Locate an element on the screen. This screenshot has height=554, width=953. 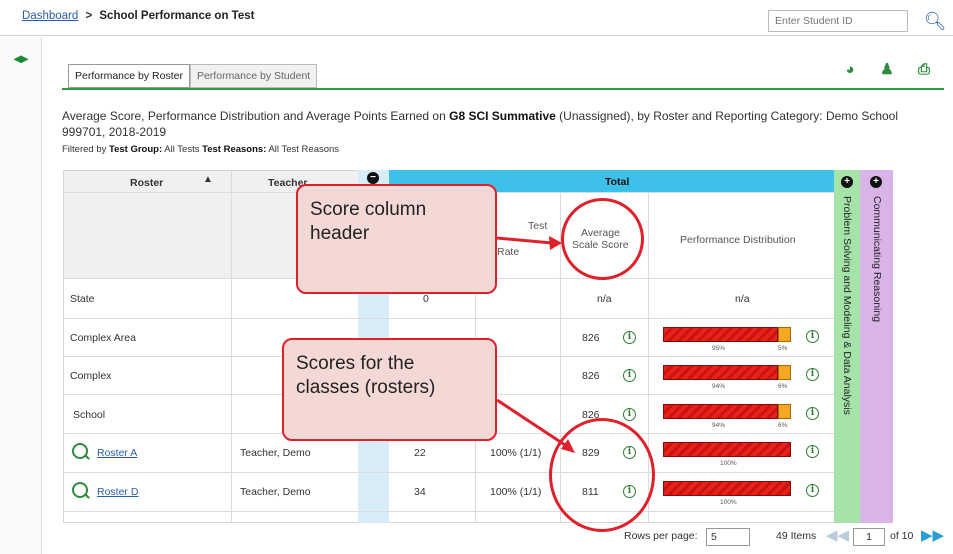
highlight-circle-roster-scores is located at coordinates (602, 475).